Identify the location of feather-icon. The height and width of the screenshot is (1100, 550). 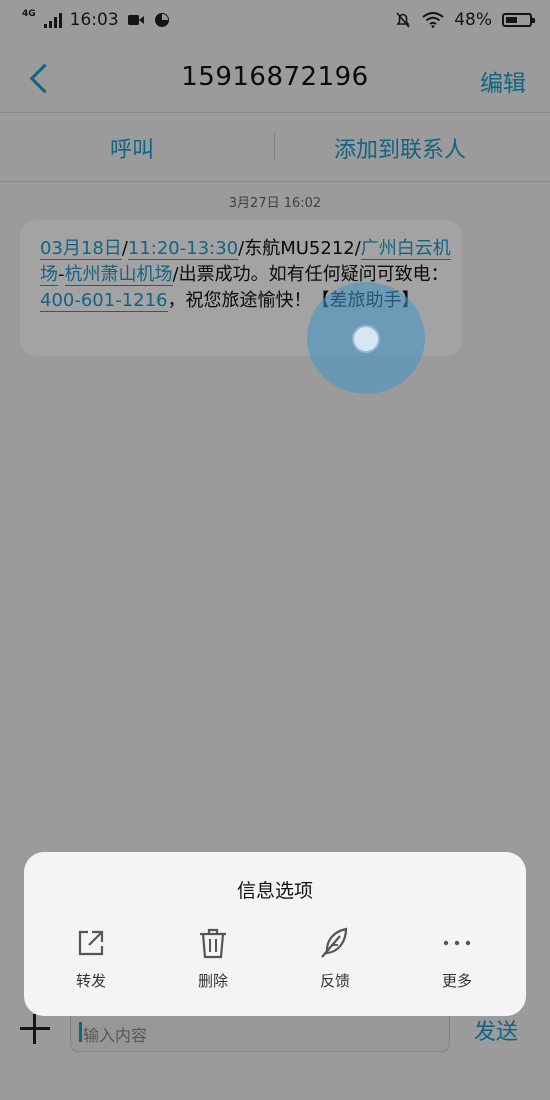
(335, 943).